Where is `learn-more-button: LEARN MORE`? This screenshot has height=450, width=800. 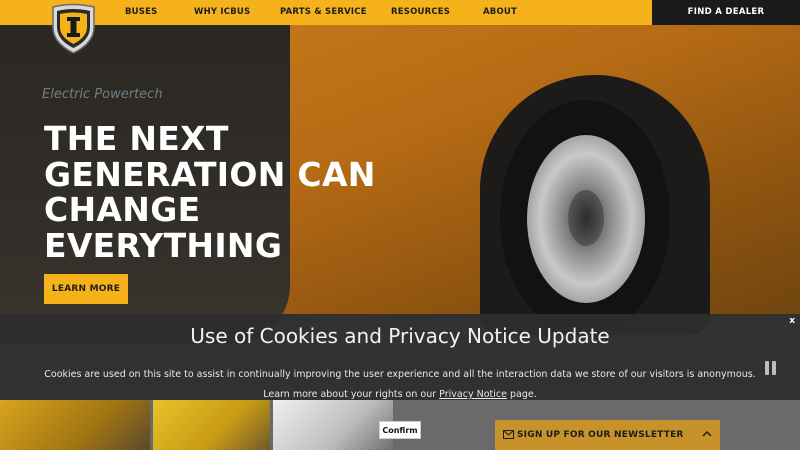 learn-more-button: LEARN MORE is located at coordinates (86, 289).